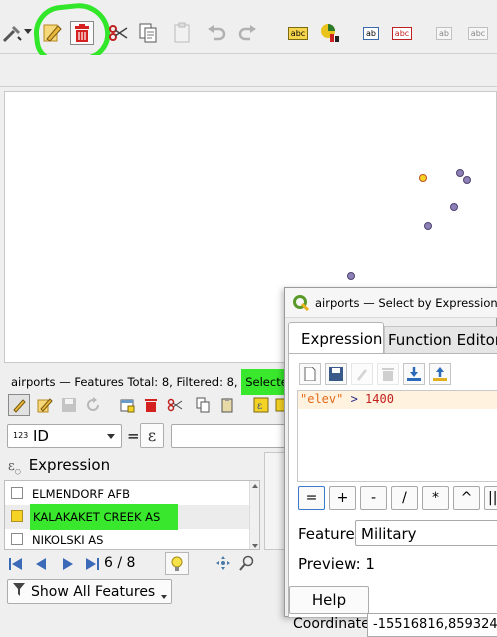 Image resolution: width=497 pixels, height=637 pixels. Describe the element at coordinates (19, 405) in the screenshot. I see `toggle-edit-icon` at that location.